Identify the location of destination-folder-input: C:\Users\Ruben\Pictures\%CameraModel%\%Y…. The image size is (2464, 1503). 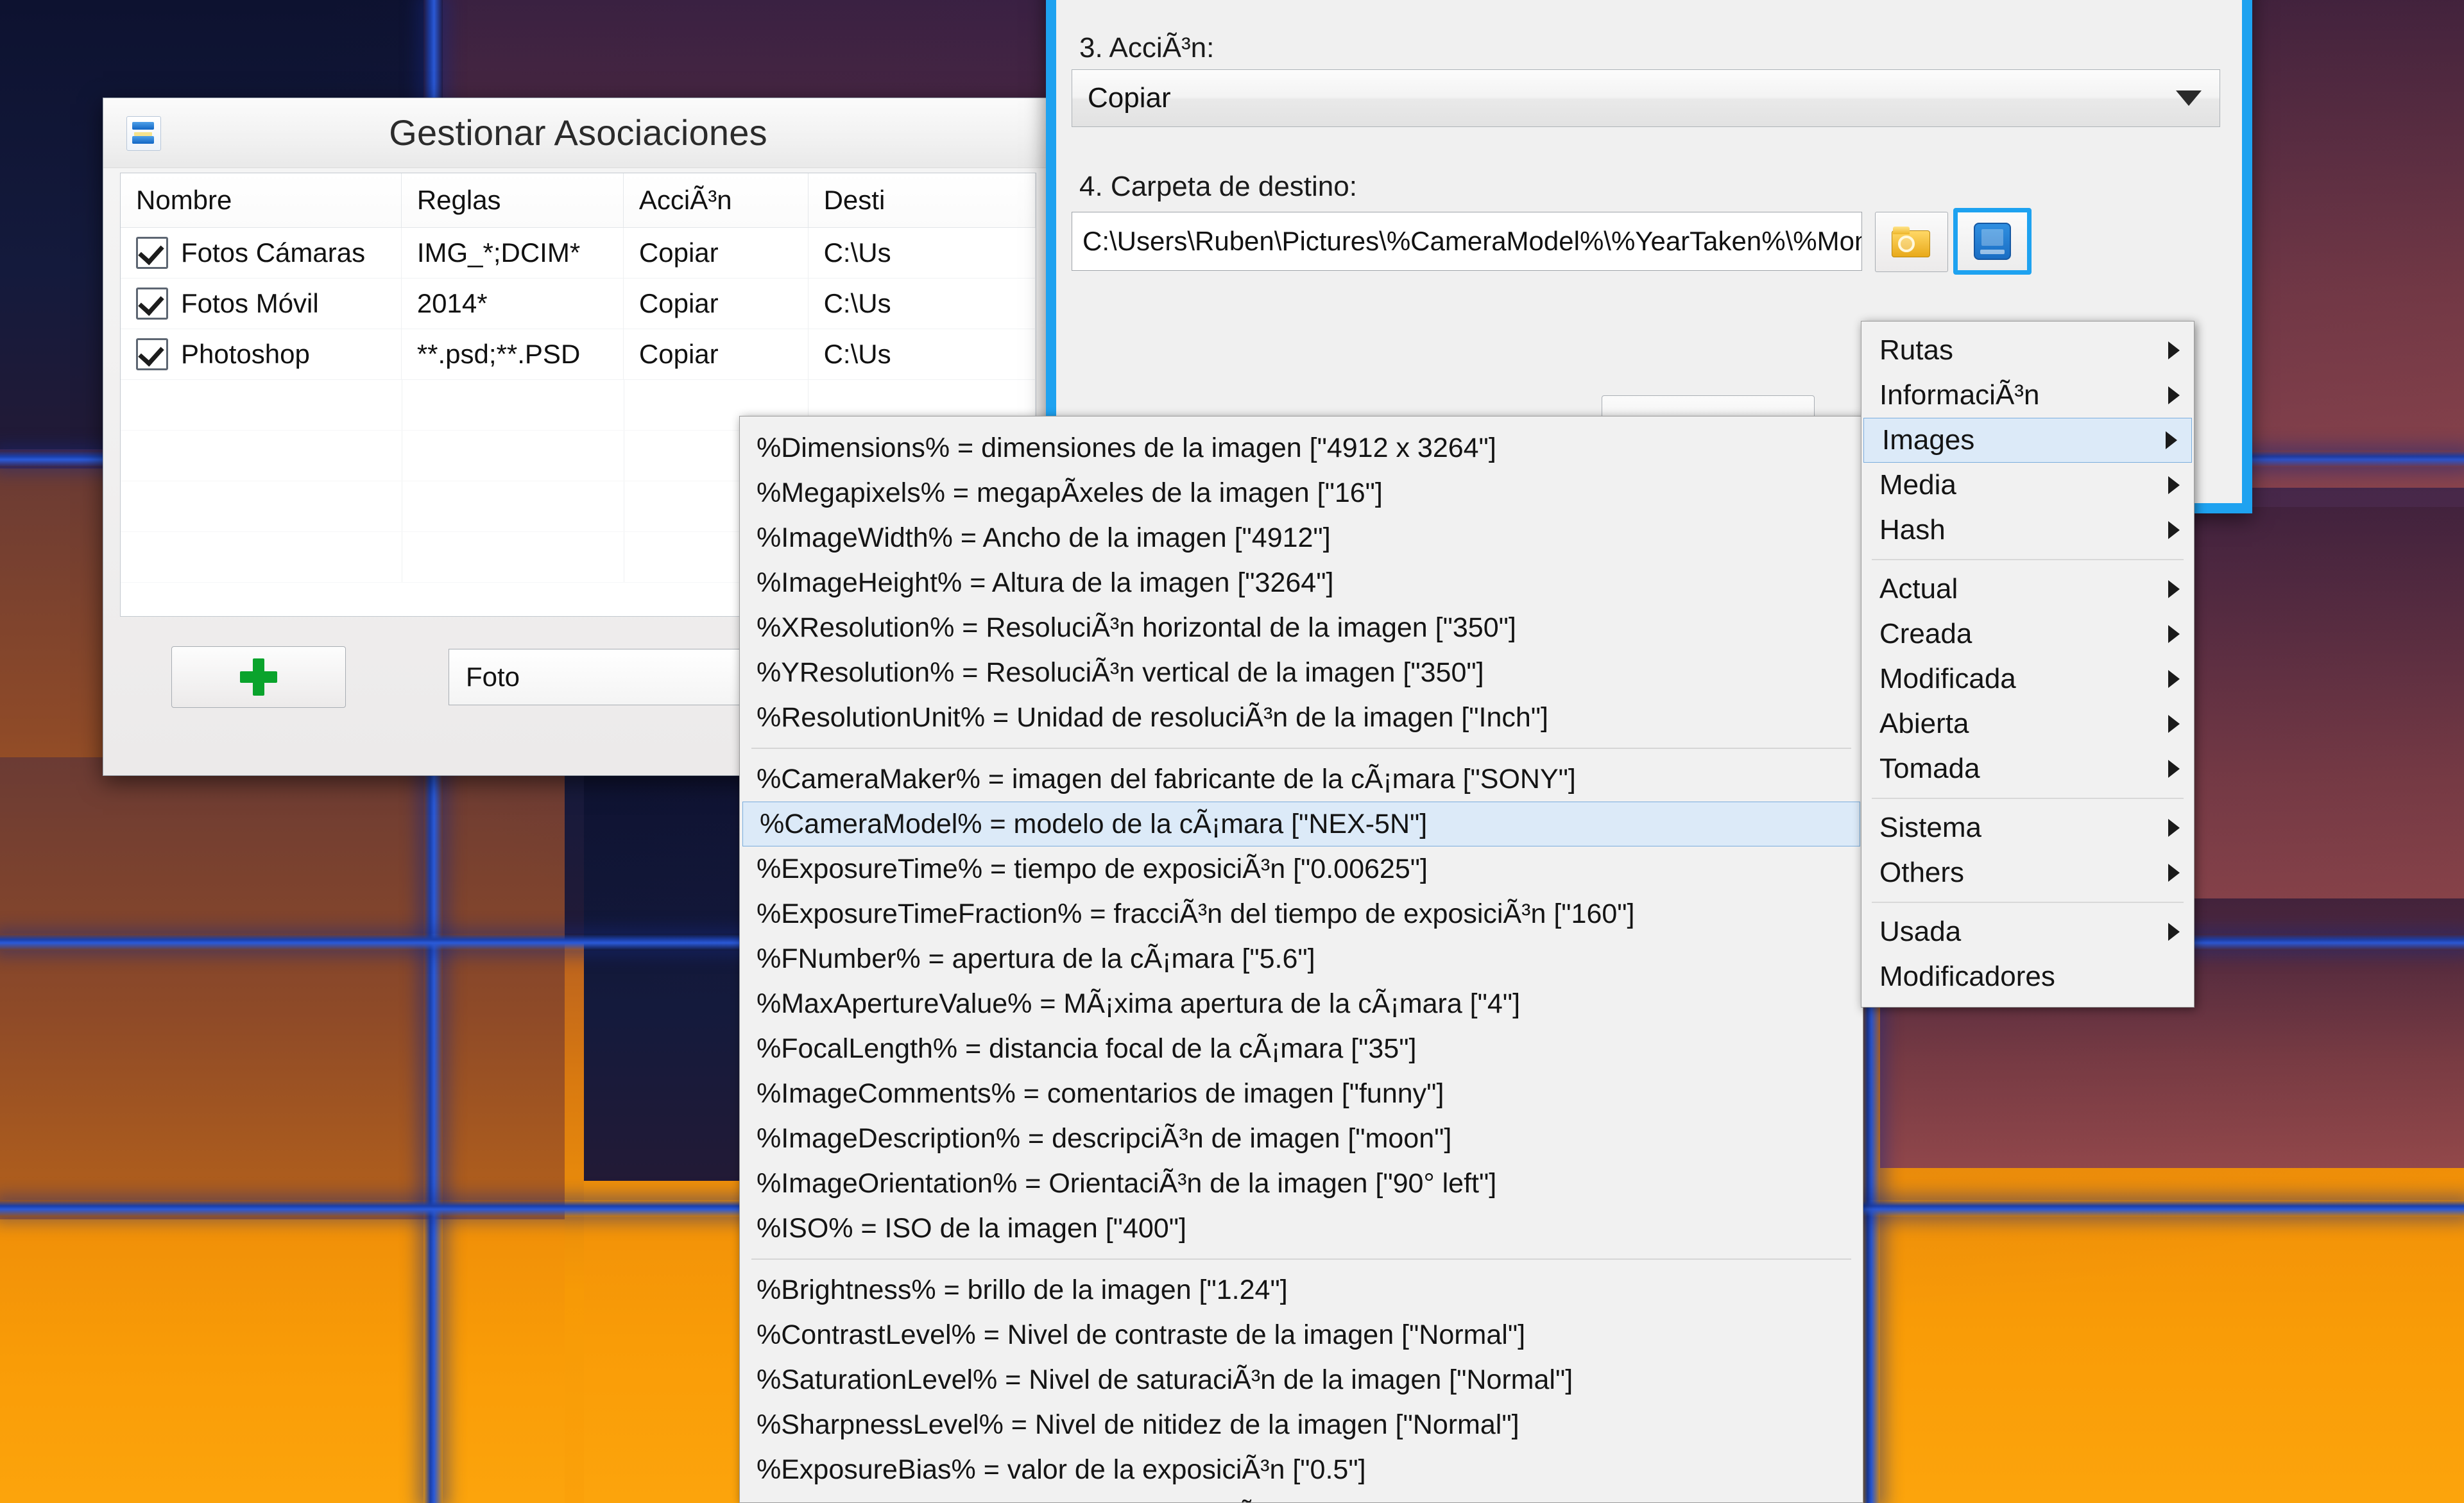
(1467, 241).